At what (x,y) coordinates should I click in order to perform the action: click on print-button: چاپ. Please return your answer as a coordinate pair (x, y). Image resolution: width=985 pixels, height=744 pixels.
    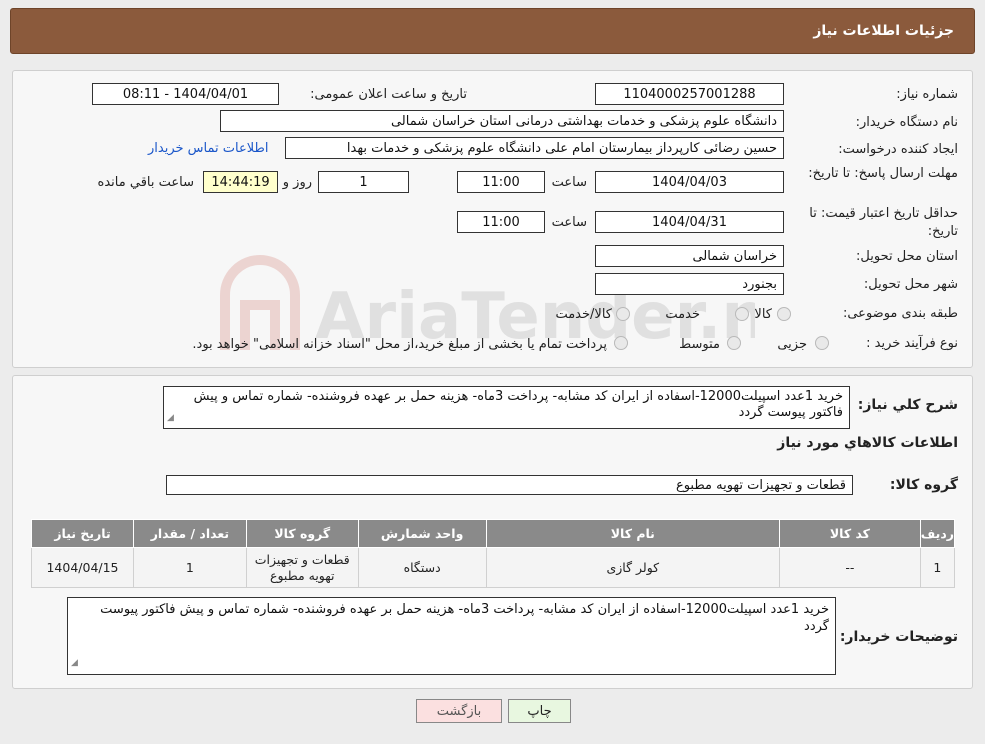
    Looking at the image, I should click on (539, 711).